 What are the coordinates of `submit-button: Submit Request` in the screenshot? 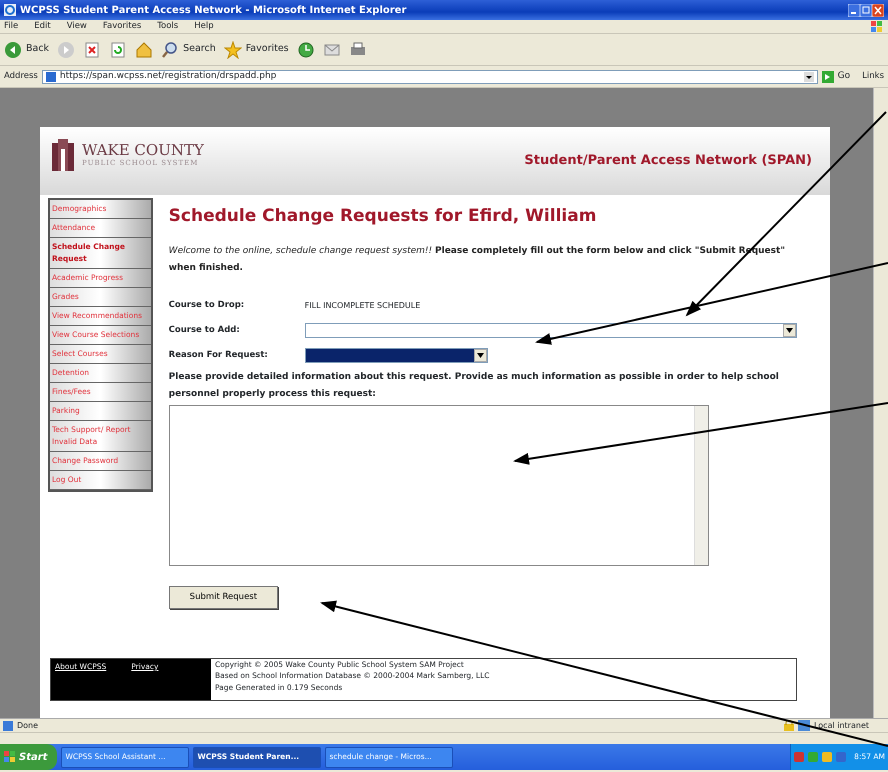 It's located at (223, 597).